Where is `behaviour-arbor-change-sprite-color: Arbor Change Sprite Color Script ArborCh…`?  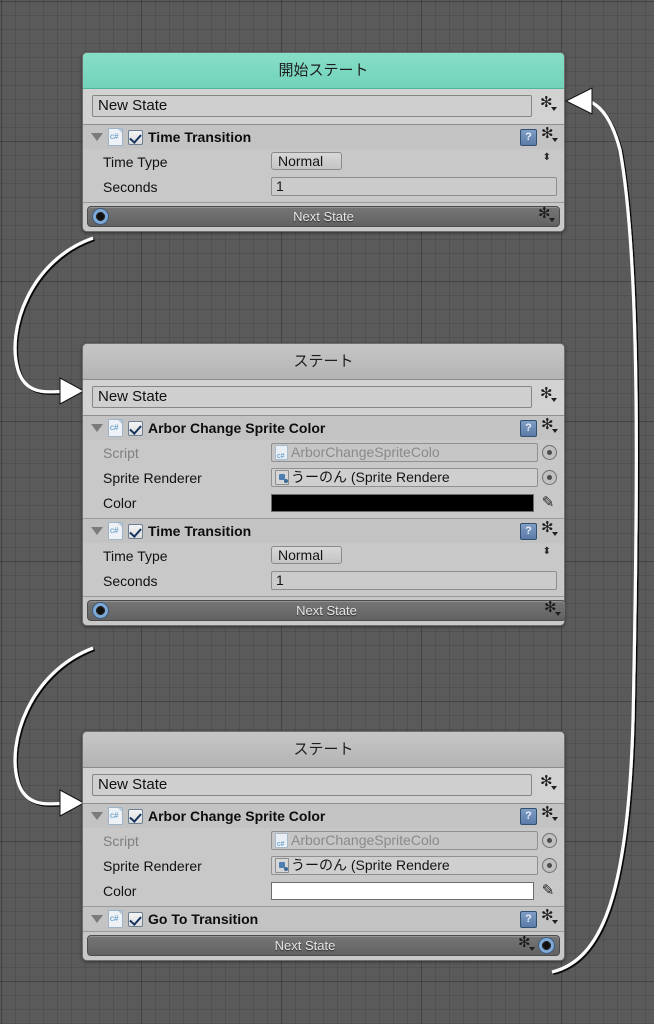
behaviour-arbor-change-sprite-color: Arbor Change Sprite Color Script ArborCh… is located at coordinates (323, 855).